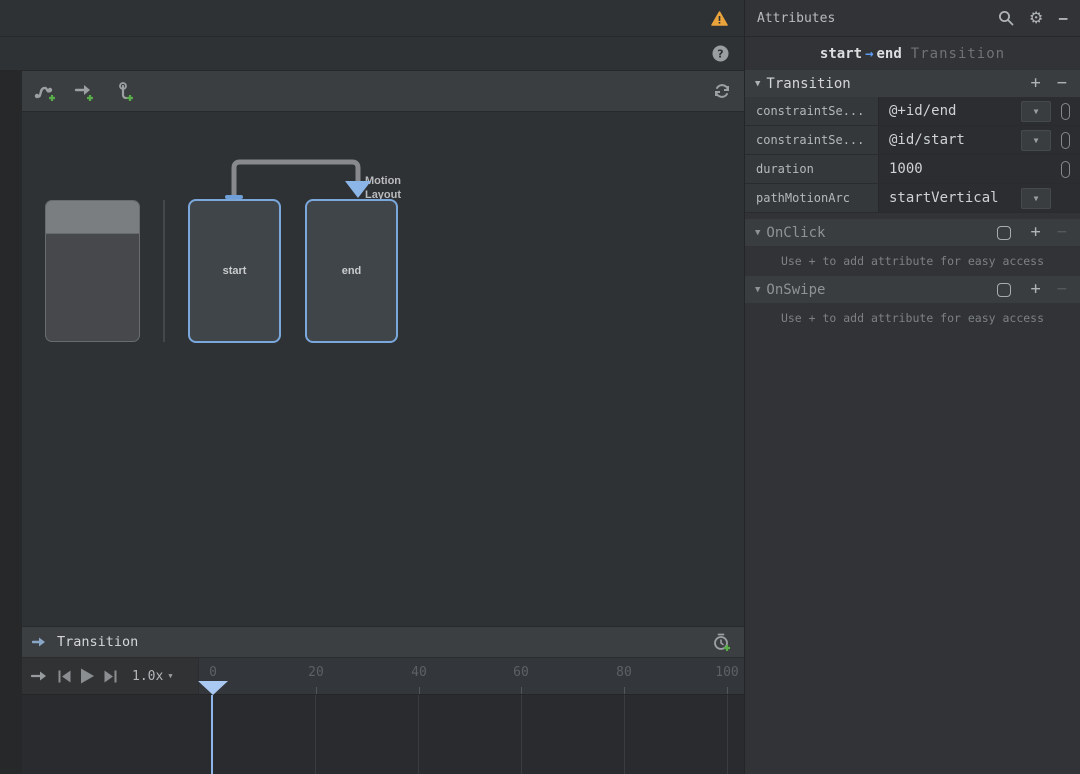 This screenshot has width=1080, height=774. Describe the element at coordinates (44, 91) in the screenshot. I see `add-constraint-set-icon` at that location.